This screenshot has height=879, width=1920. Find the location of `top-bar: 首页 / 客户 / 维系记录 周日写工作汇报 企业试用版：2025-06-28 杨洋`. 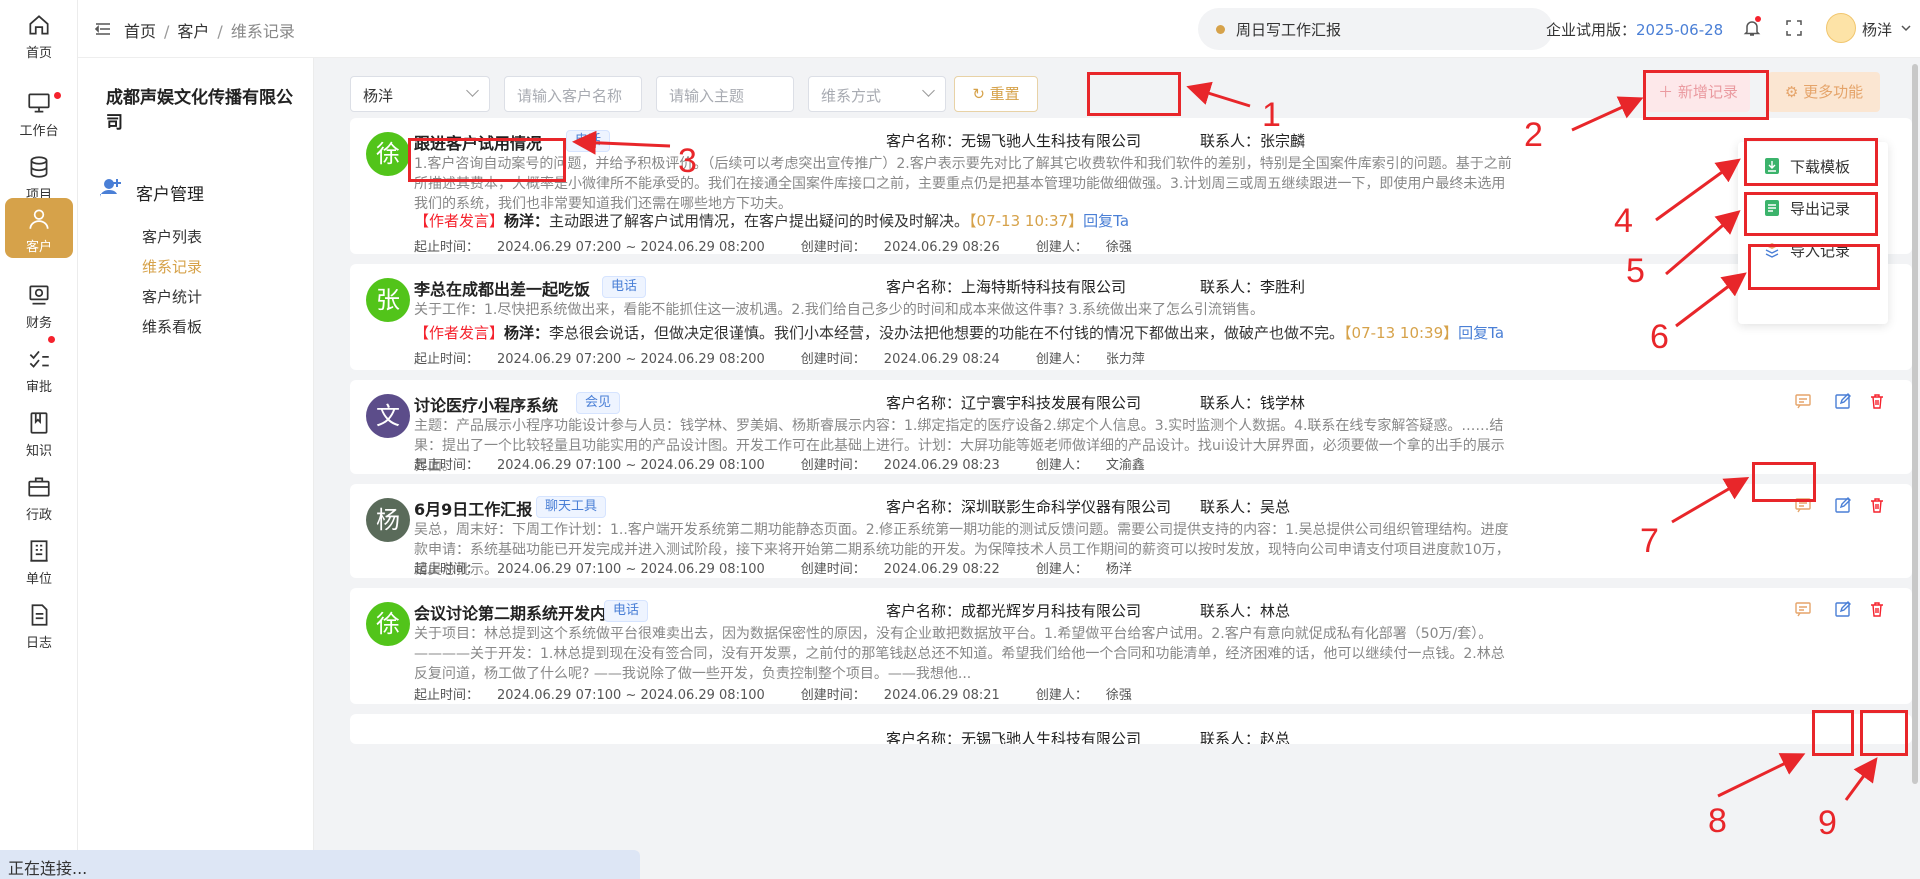

top-bar: 首页 / 客户 / 维系记录 周日写工作汇报 企业试用版：2025-06-28 杨洋 is located at coordinates (999, 29).